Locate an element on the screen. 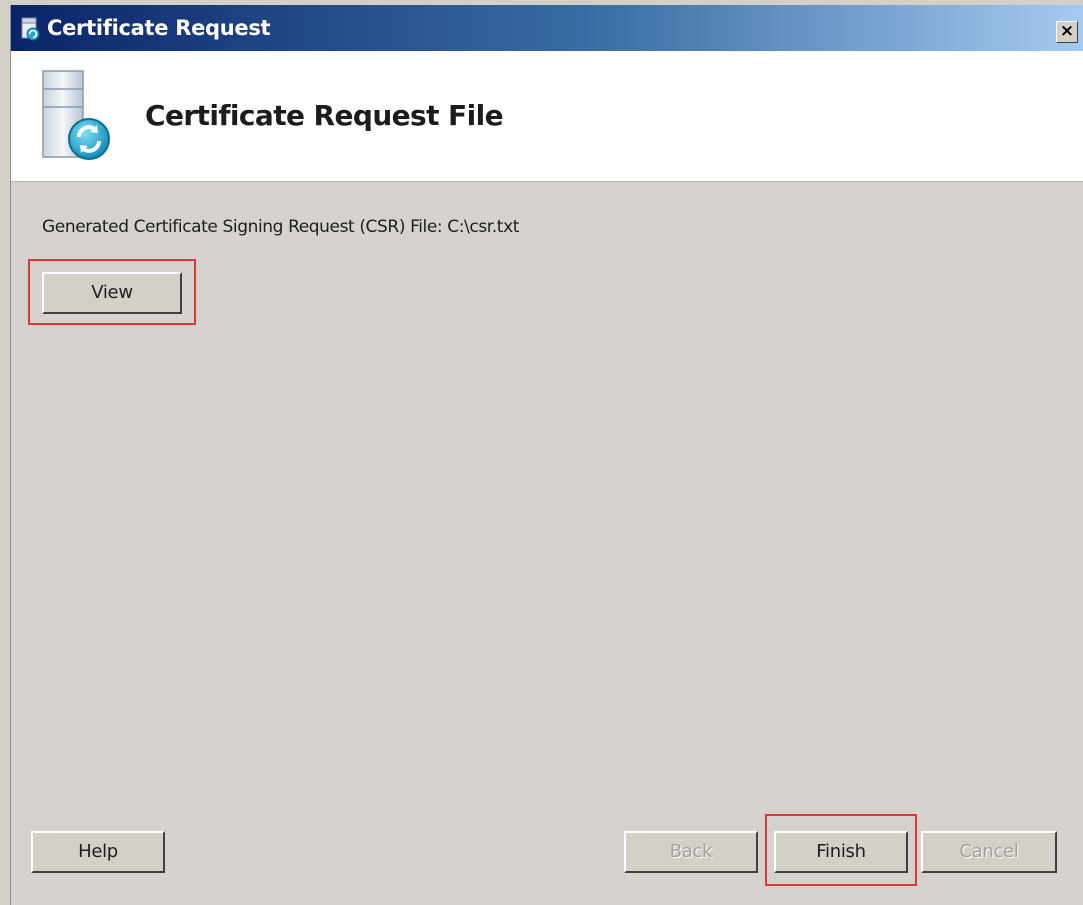 Image resolution: width=1083 pixels, height=905 pixels. close-button: × is located at coordinates (1067, 32).